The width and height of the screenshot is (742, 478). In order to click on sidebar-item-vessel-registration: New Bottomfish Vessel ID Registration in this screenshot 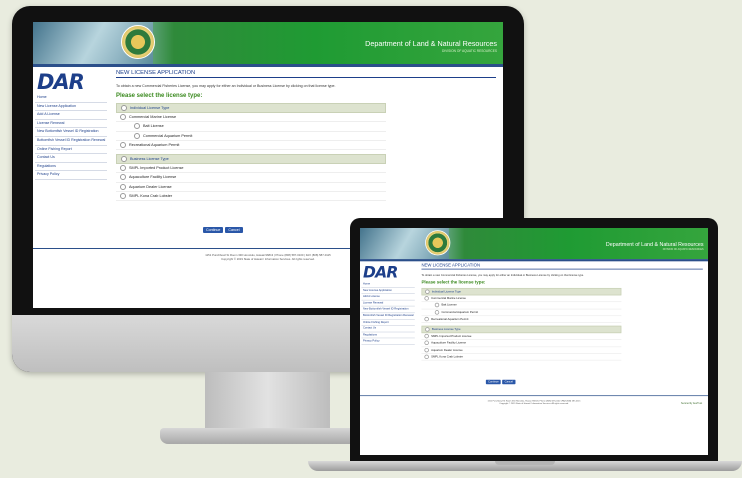, I will do `click(71, 132)`.